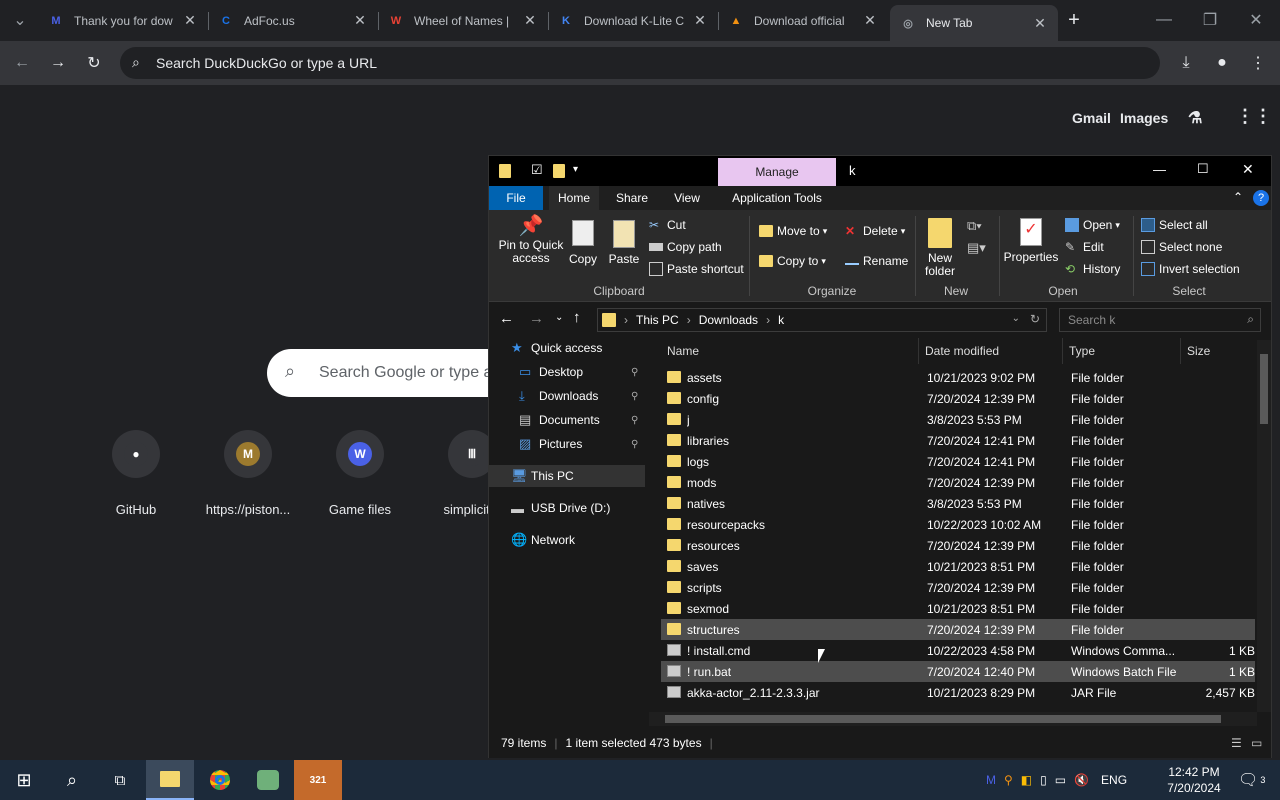 The width and height of the screenshot is (1280, 800). Describe the element at coordinates (974, 23) in the screenshot. I see `tab-5: ◎ New Tab ✕` at that location.